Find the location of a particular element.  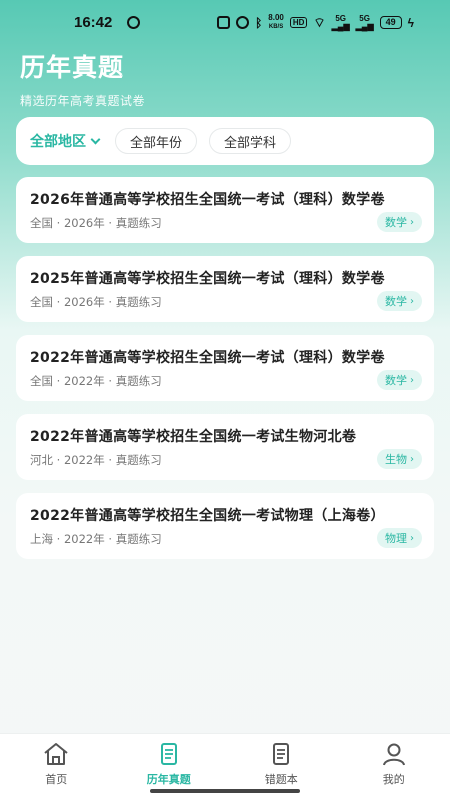

battery-level: 49 is located at coordinates (390, 22).